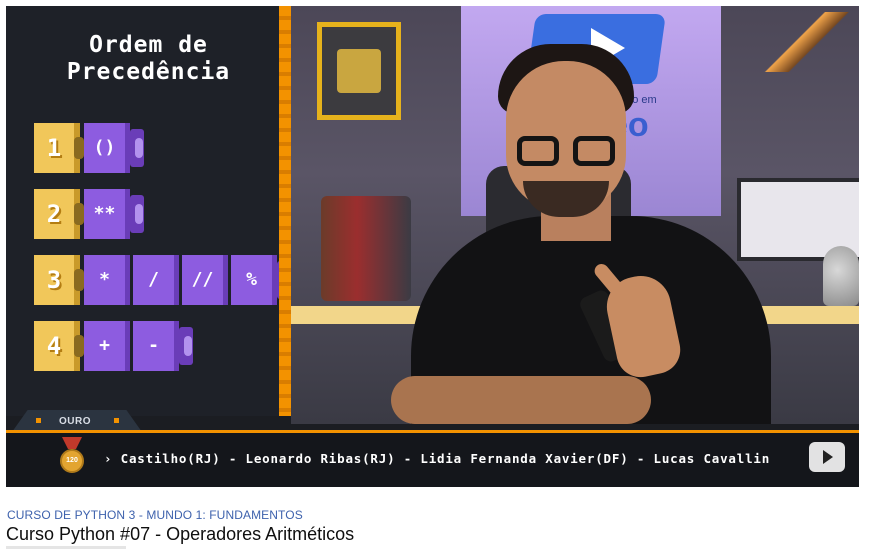  Describe the element at coordinates (366, 248) in the screenshot. I see `shelf-figures` at that location.